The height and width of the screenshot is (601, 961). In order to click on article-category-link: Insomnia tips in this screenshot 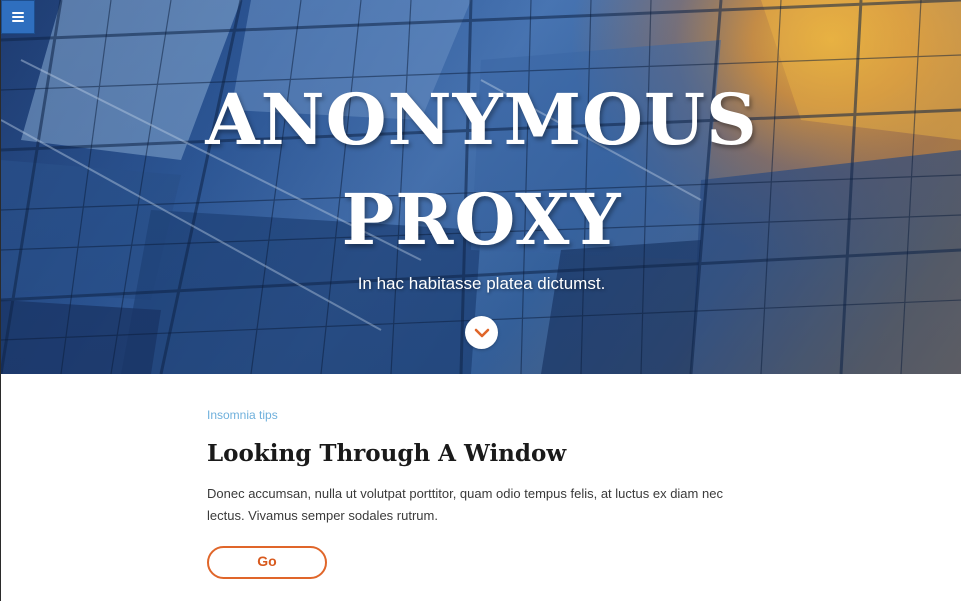, I will do `click(487, 415)`.